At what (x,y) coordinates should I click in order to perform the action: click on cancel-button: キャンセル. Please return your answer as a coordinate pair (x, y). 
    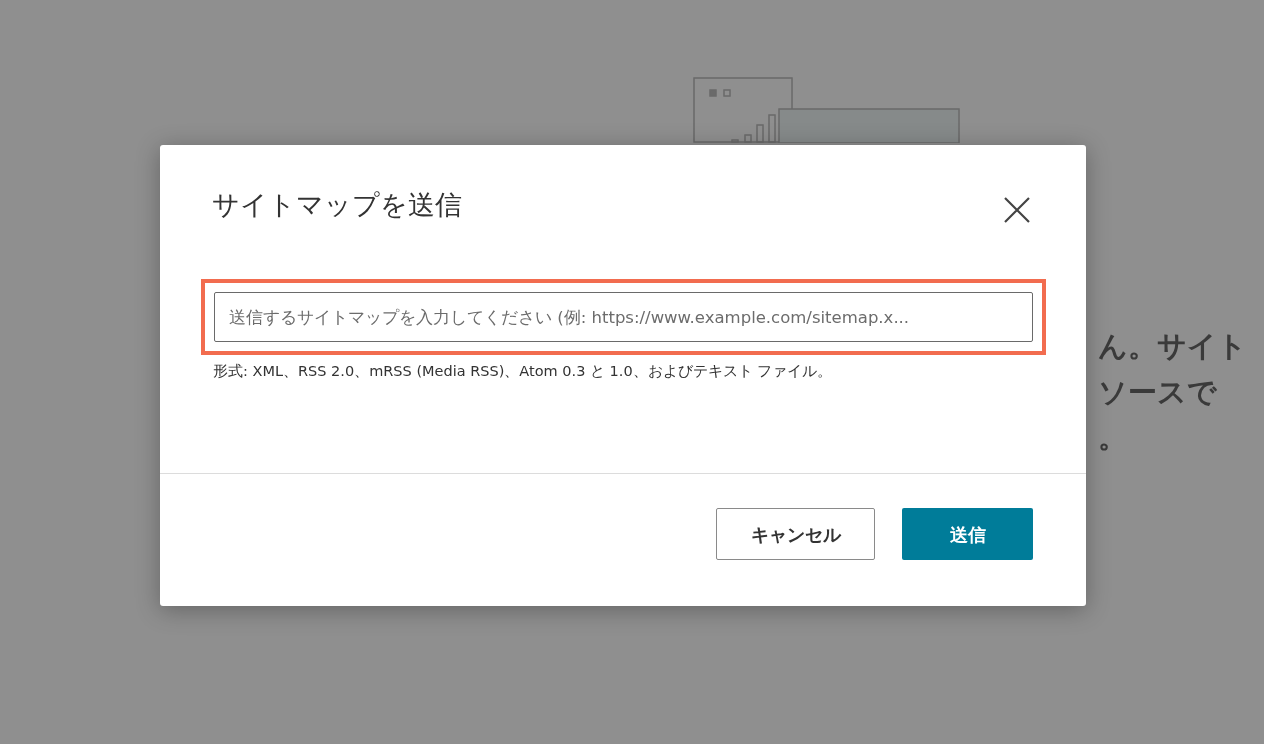
    Looking at the image, I should click on (795, 534).